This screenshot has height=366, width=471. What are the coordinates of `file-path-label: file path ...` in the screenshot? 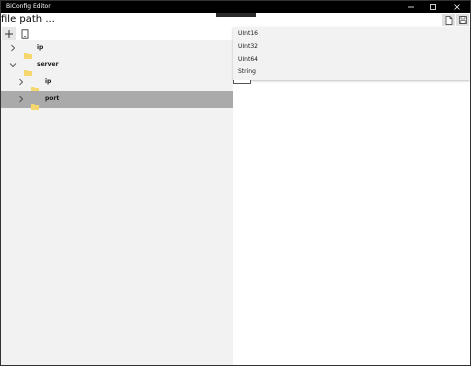 It's located at (28, 19).